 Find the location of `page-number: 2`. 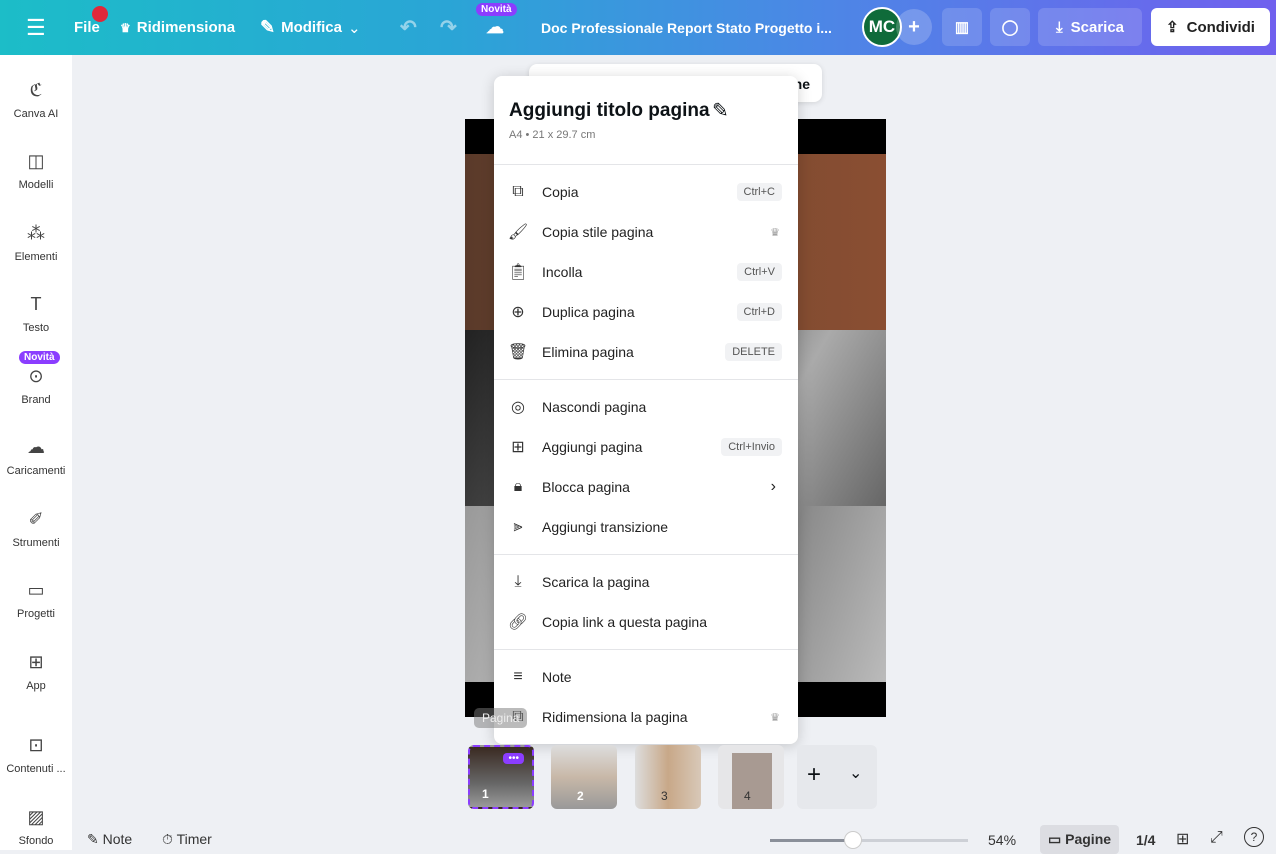

page-number: 2 is located at coordinates (580, 796).